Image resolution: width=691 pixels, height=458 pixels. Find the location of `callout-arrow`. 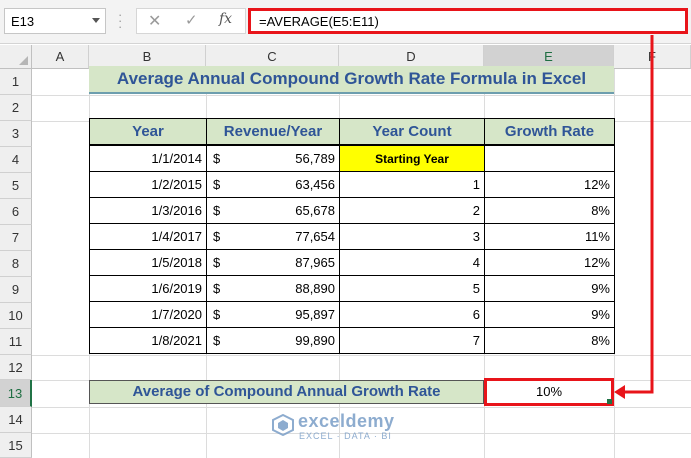

callout-arrow is located at coordinates (634, 217).